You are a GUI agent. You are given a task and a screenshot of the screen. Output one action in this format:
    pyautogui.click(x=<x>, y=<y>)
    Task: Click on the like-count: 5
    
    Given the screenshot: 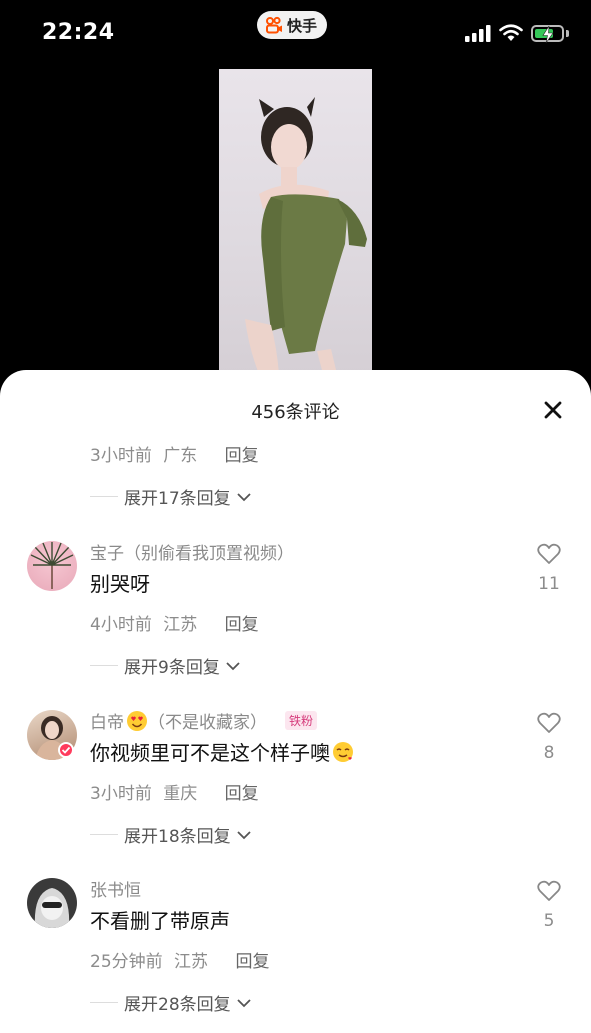 What is the action you would take?
    pyautogui.click(x=549, y=921)
    